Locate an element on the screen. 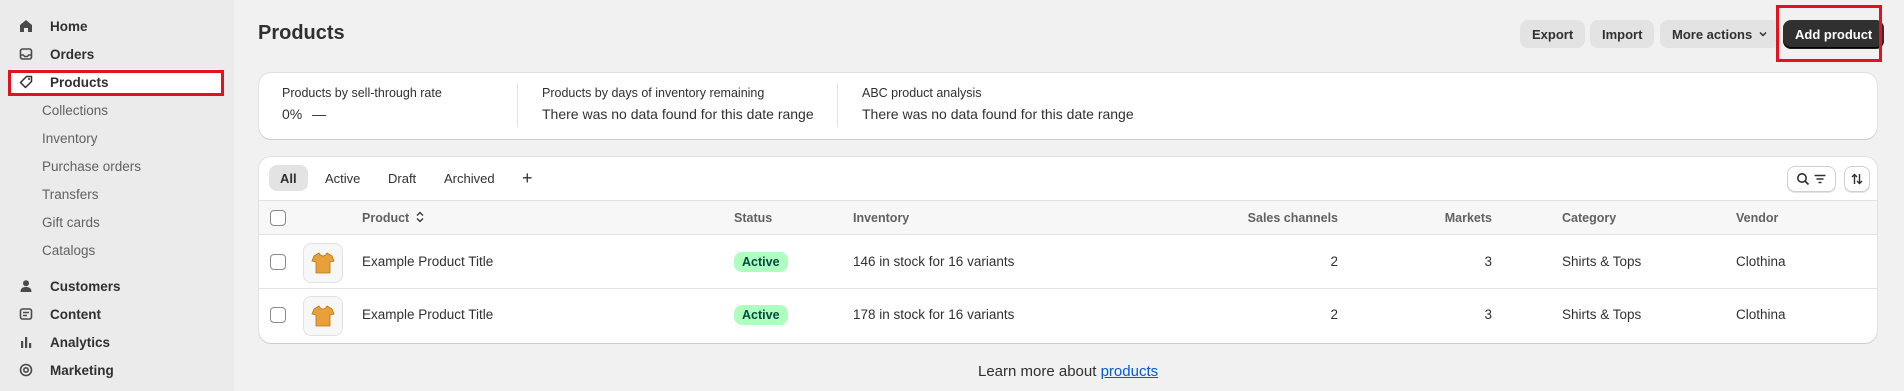 This screenshot has height=391, width=1904. page-title: Products is located at coordinates (301, 33).